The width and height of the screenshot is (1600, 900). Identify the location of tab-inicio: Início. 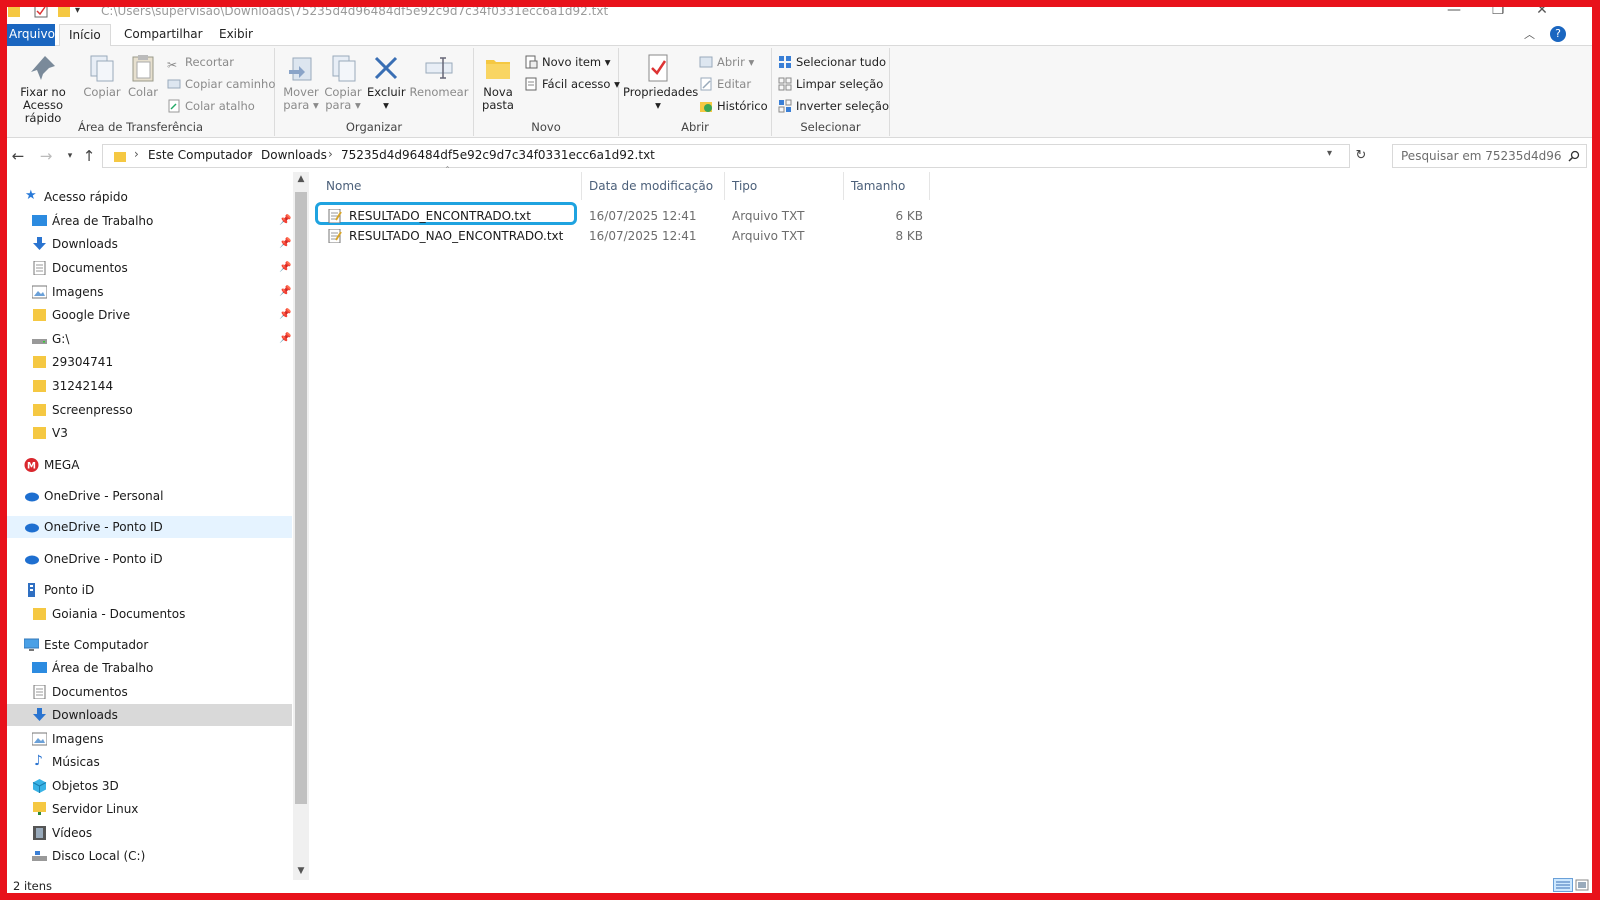
(85, 35).